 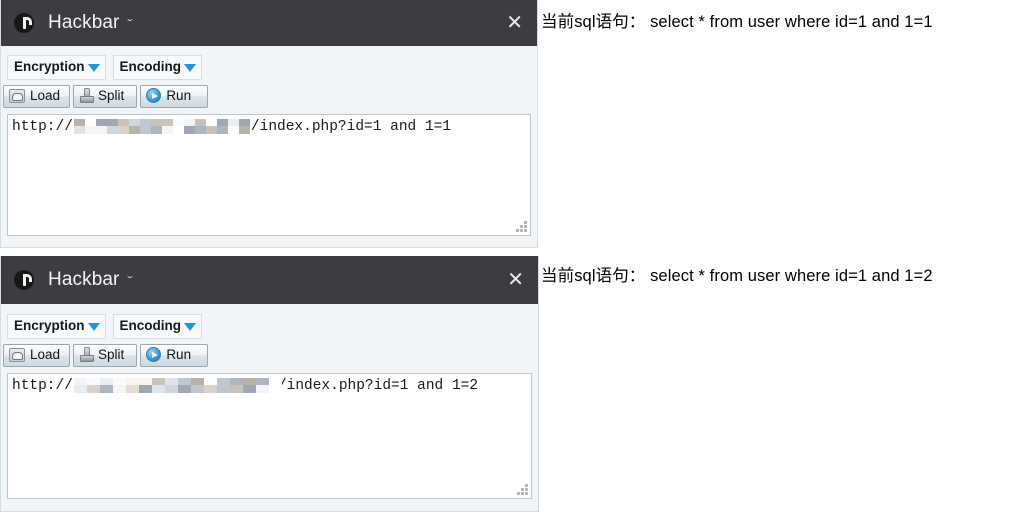 I want to click on split-button-1: Split, so click(x=105, y=96).